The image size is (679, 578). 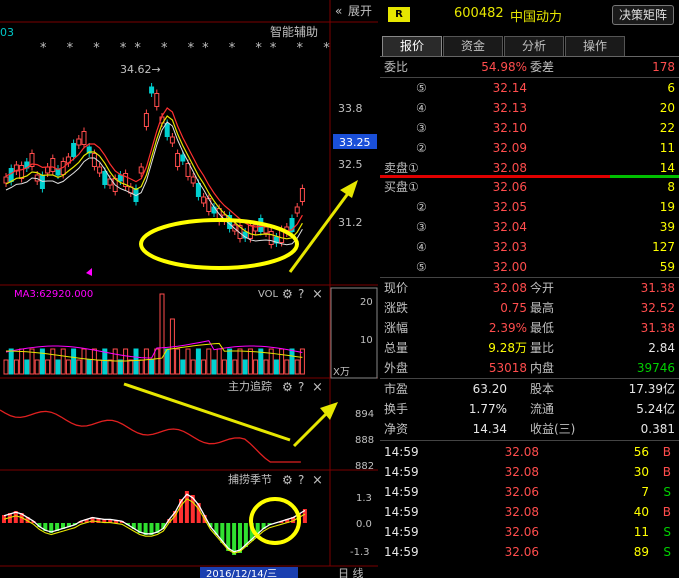 What do you see at coordinates (360, 552) in the screenshot?
I see `season-axis-label: -1.3` at bounding box center [360, 552].